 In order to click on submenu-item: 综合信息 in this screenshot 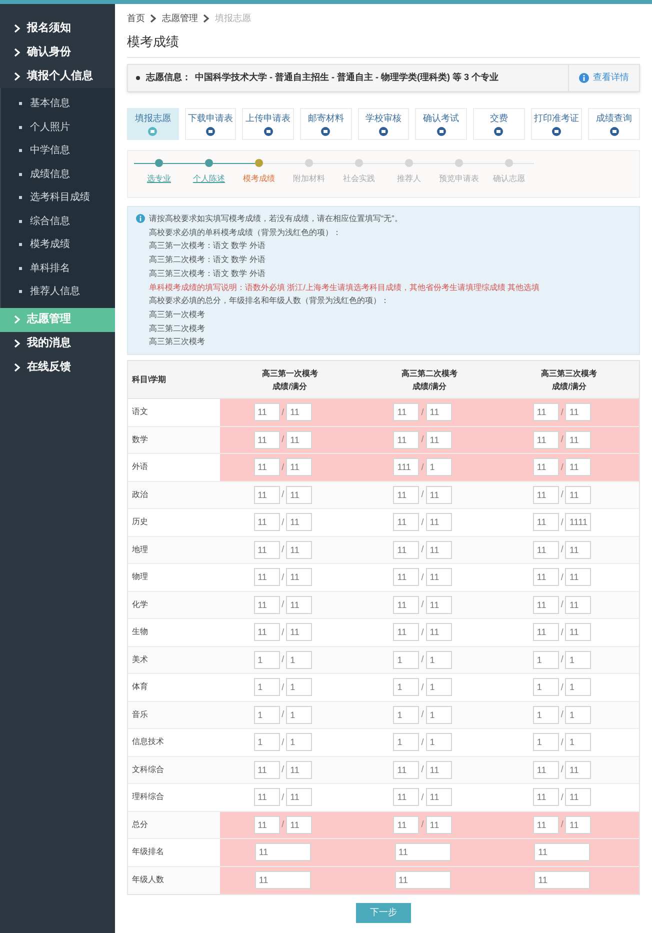, I will do `click(58, 221)`.